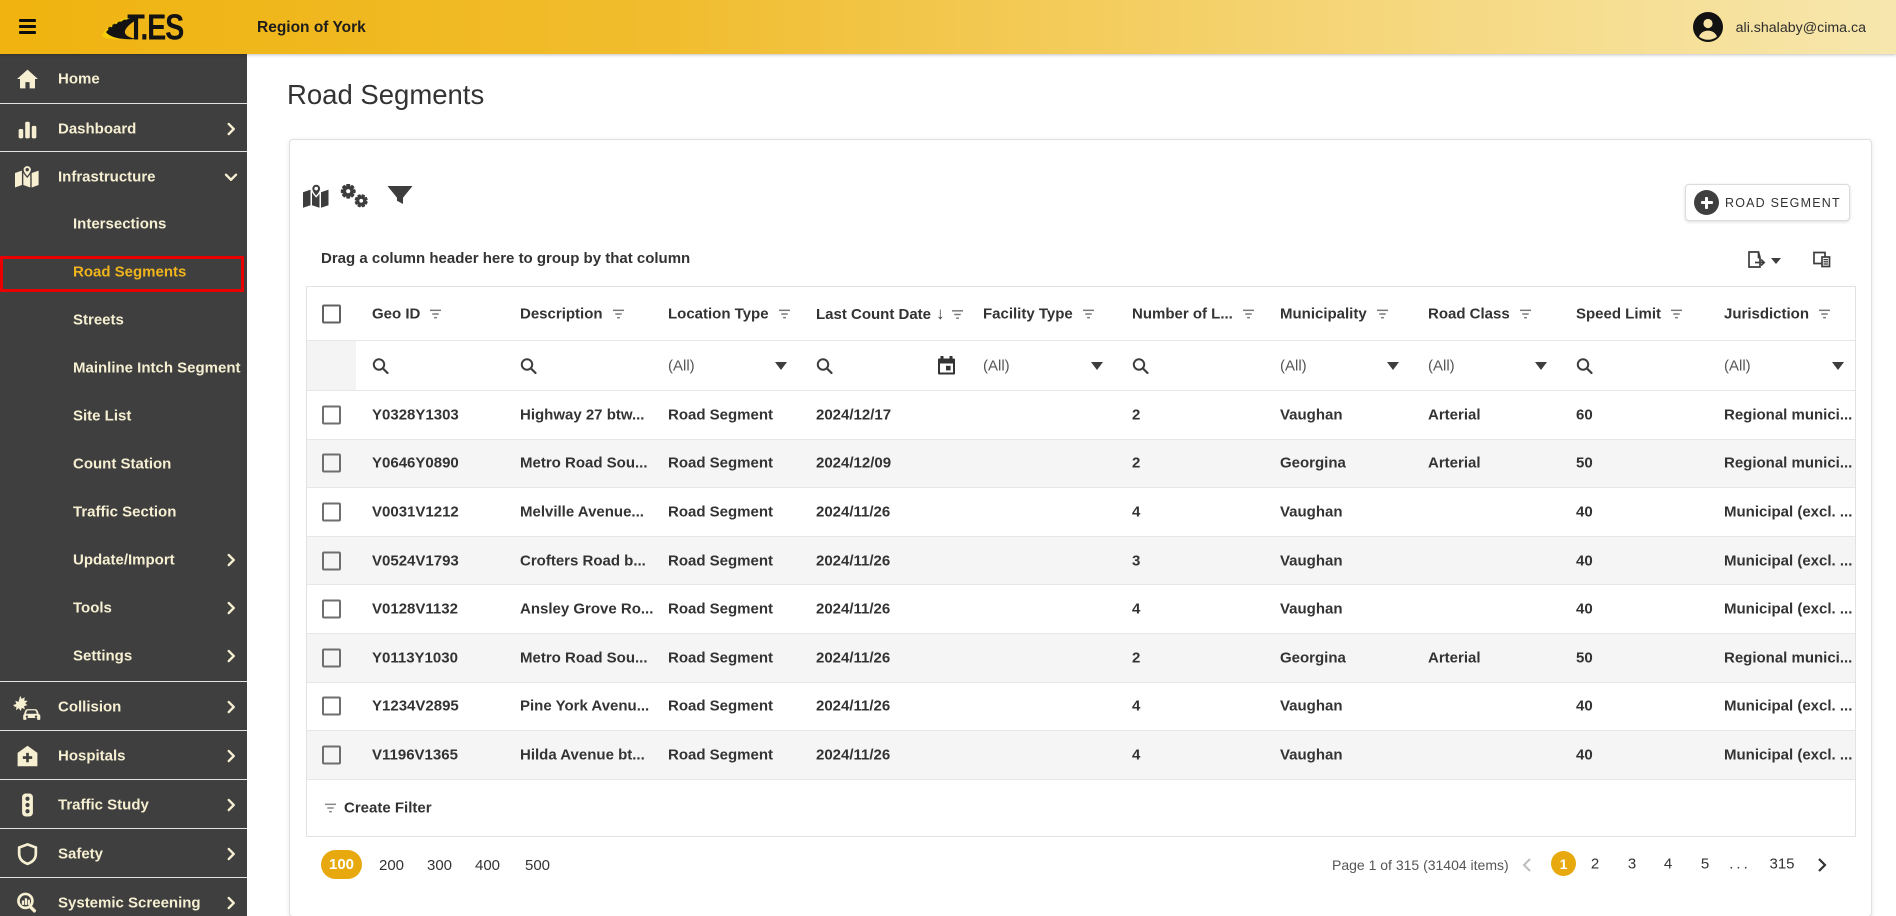 The image size is (1896, 916). What do you see at coordinates (155, 27) in the screenshot?
I see `svg-text: T.ES` at bounding box center [155, 27].